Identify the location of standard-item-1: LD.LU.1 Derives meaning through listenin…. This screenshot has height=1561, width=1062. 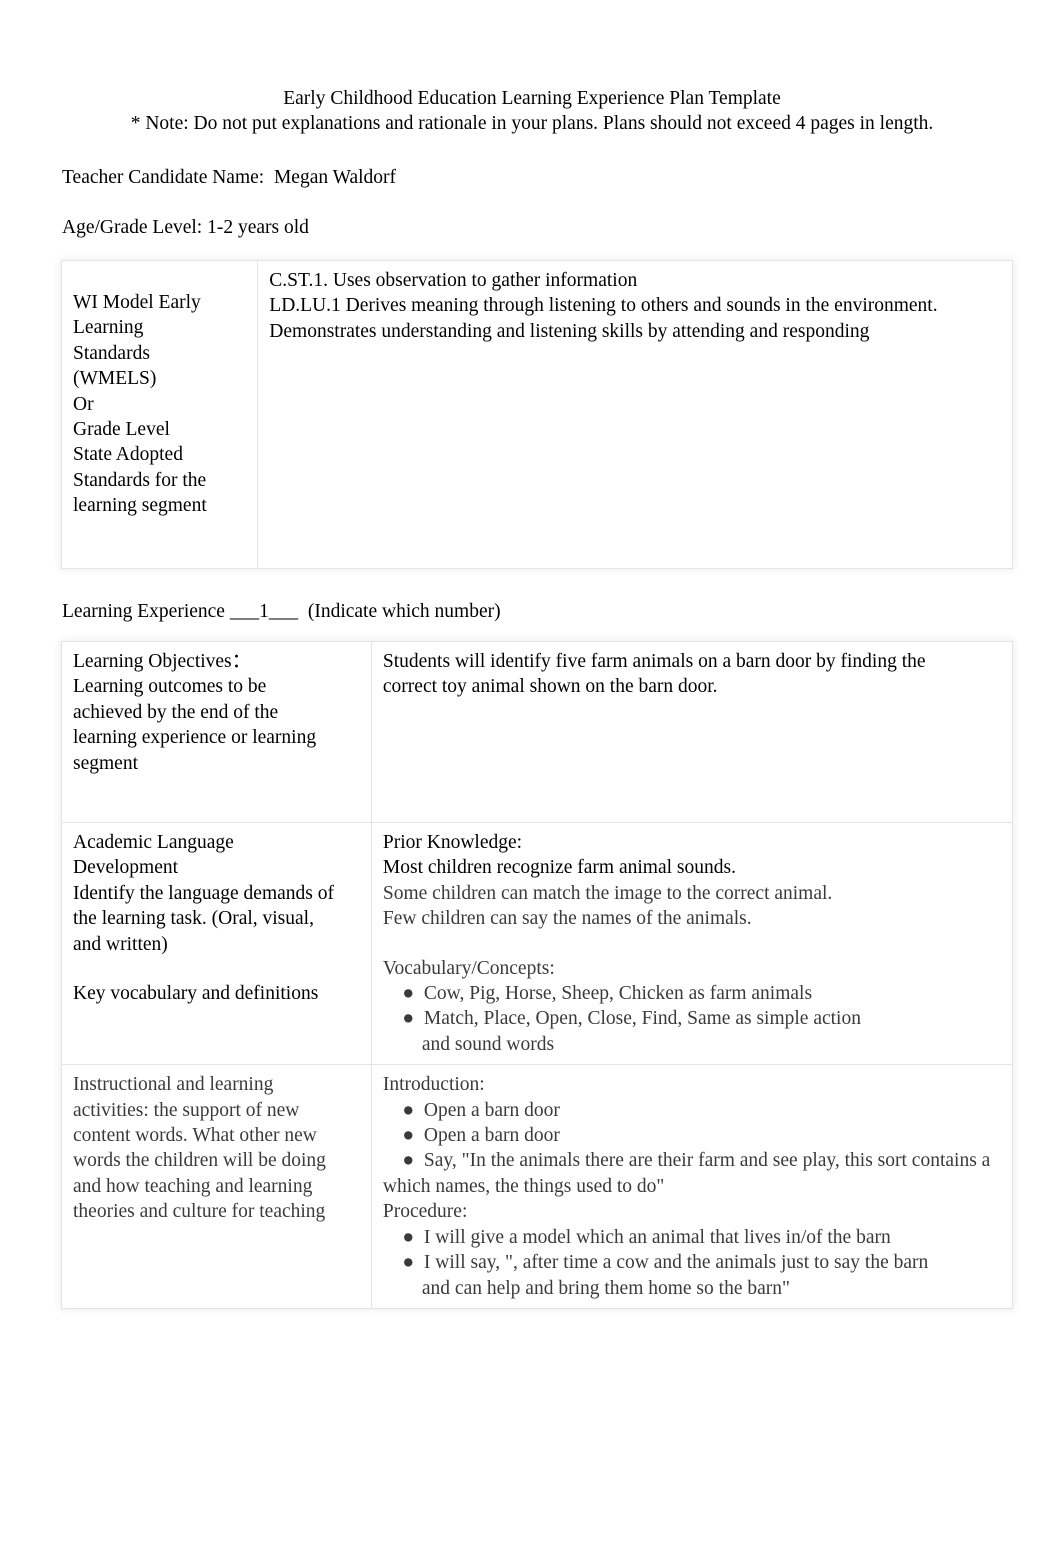
(603, 306).